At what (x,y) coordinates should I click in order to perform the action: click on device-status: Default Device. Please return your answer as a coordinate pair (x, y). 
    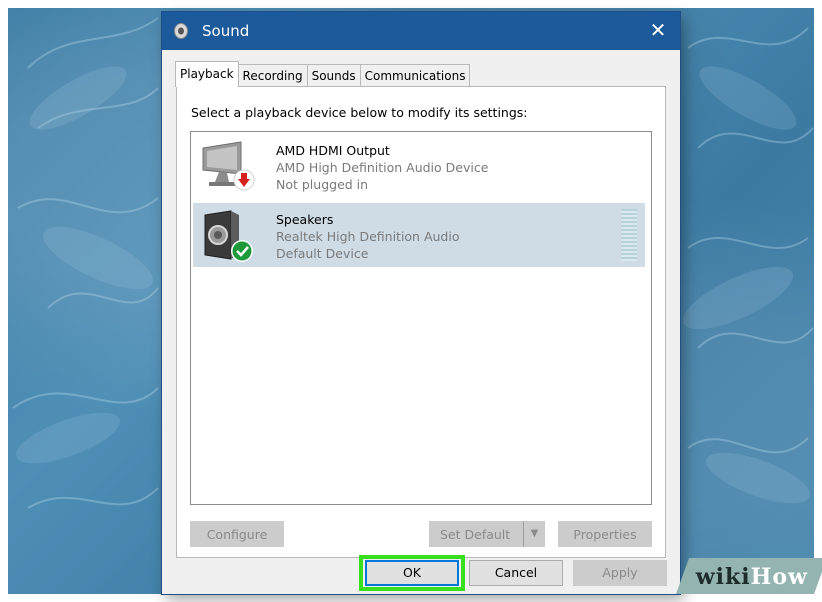
    Looking at the image, I should click on (322, 253).